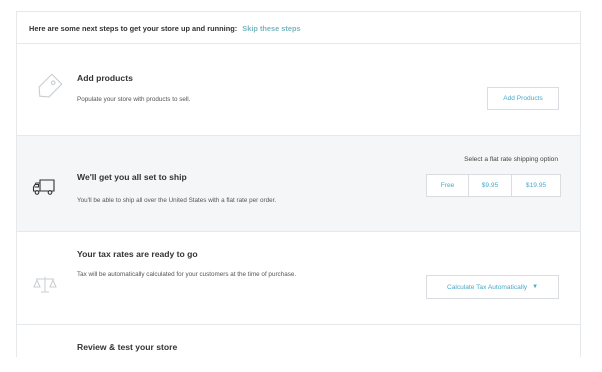  Describe the element at coordinates (511, 159) in the screenshot. I see `shipping-option-label: Select a flat rate shipping option` at that location.